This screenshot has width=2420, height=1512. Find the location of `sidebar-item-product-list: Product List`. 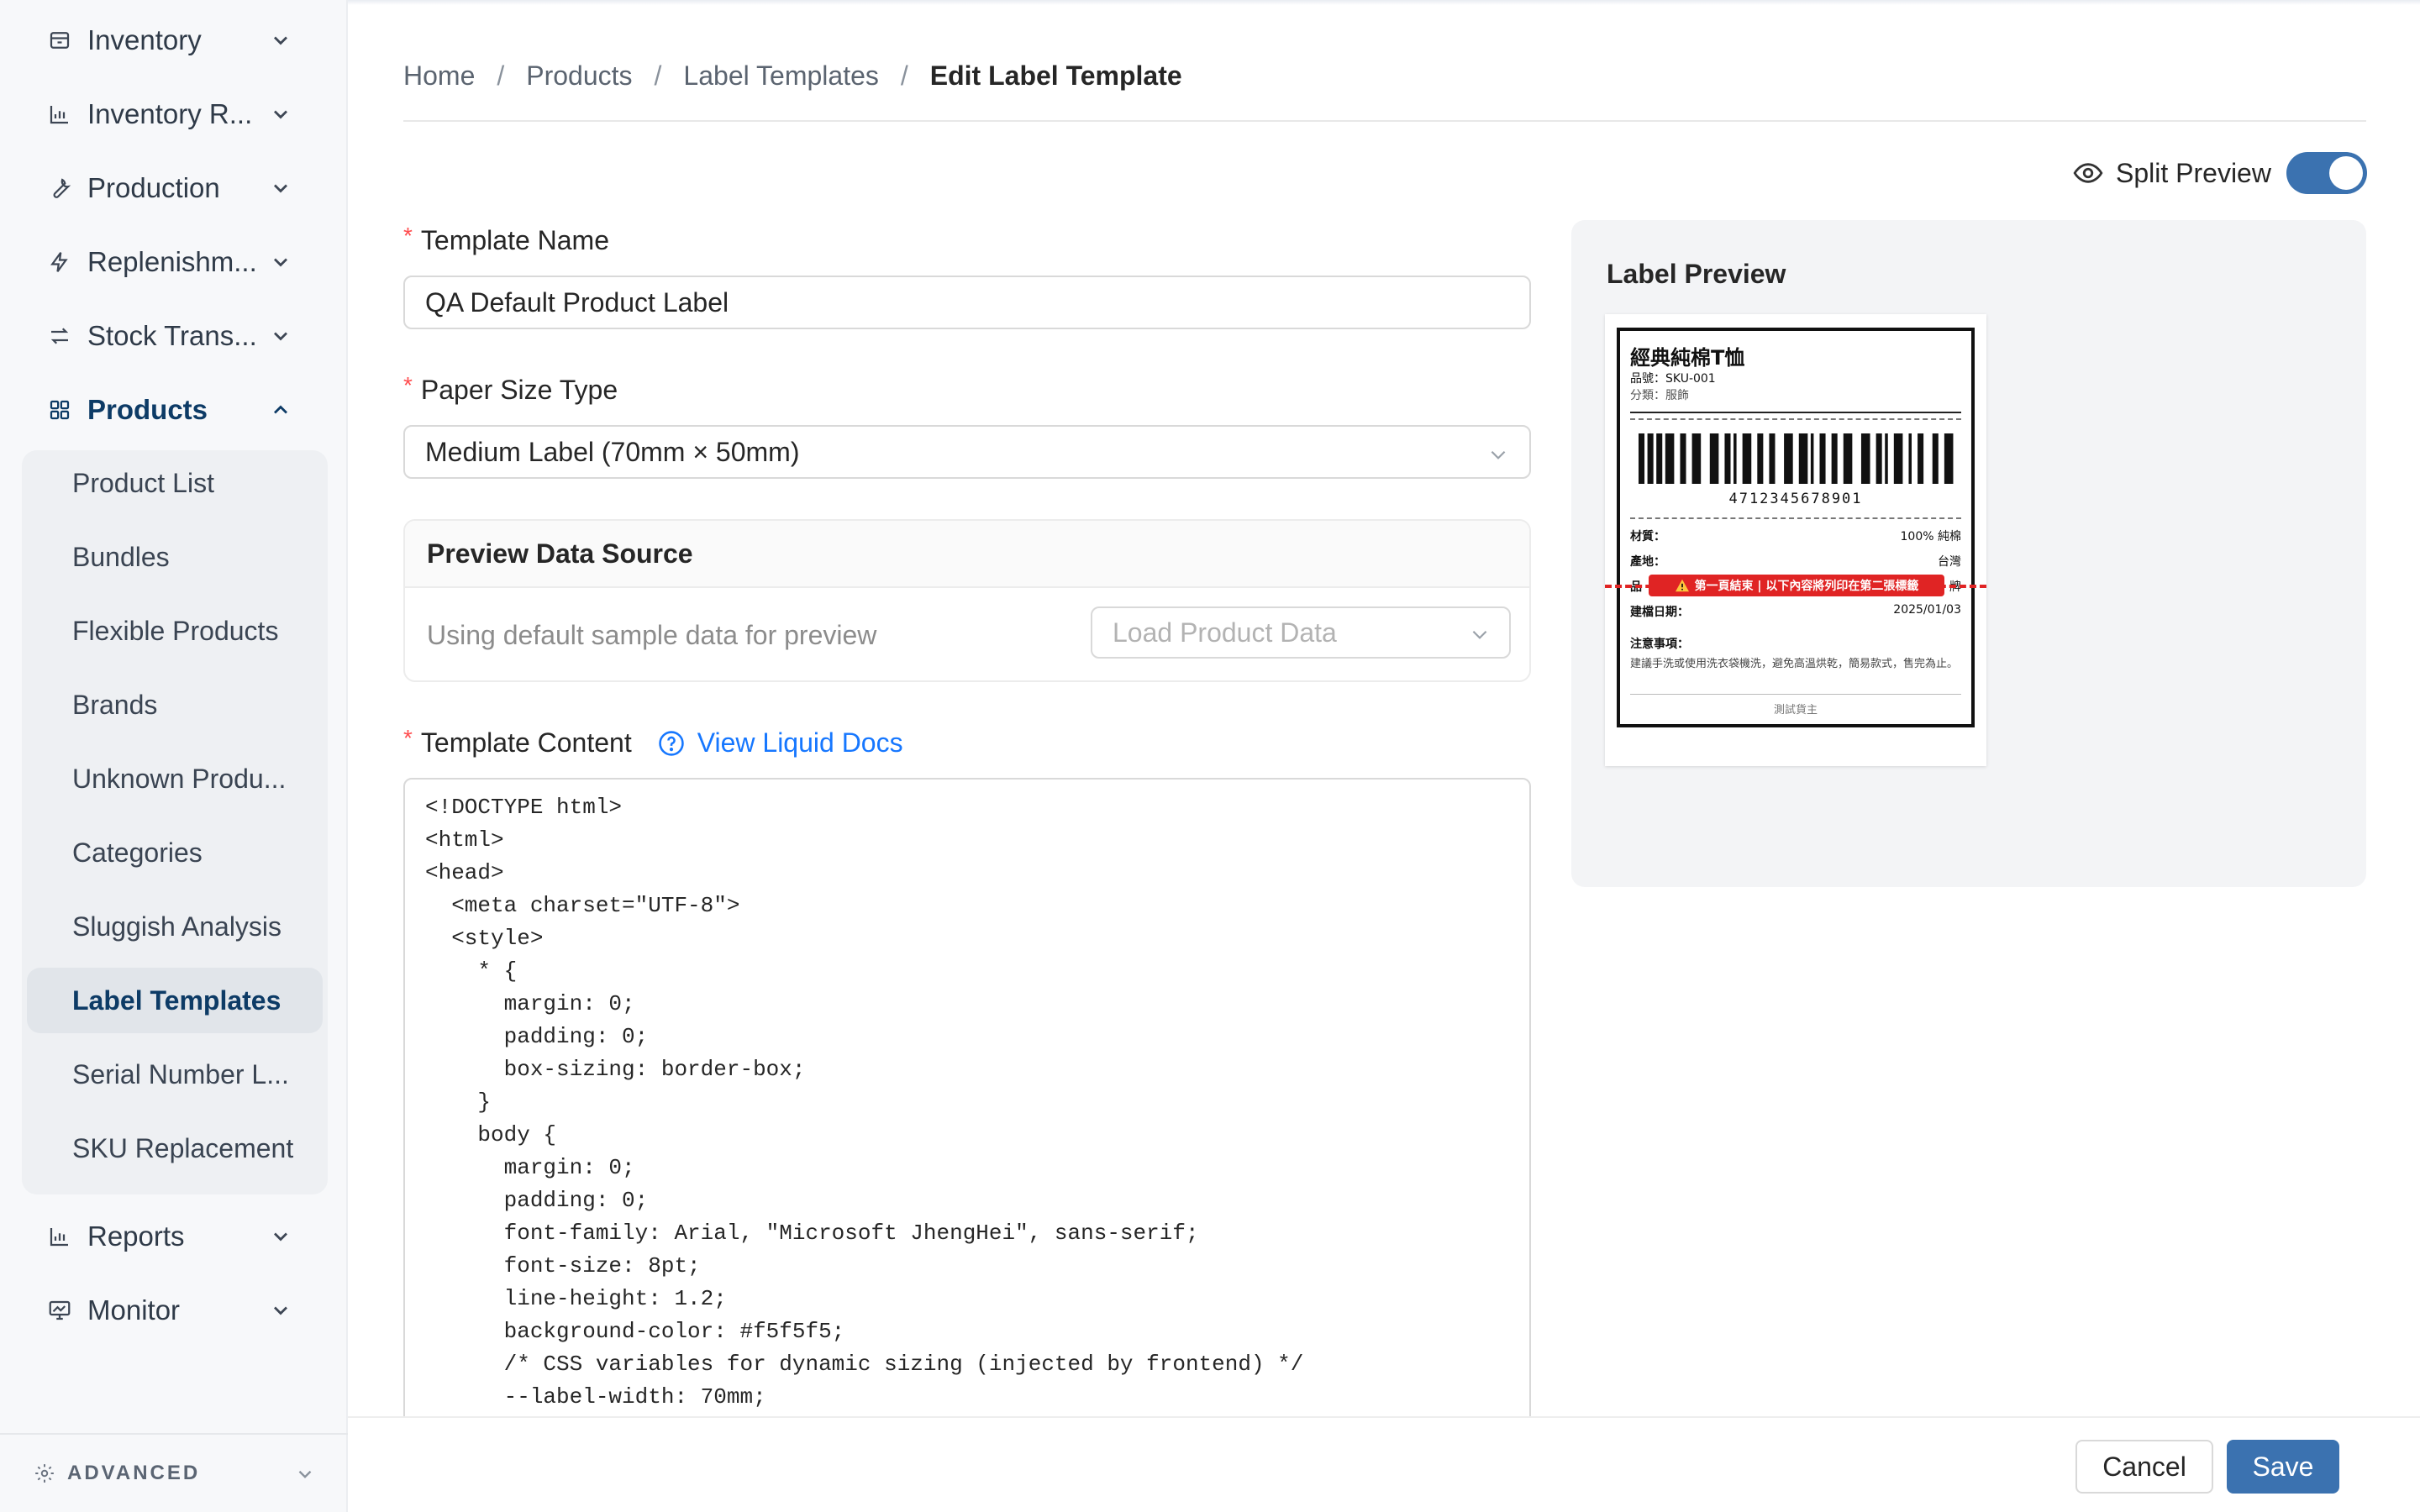

sidebar-item-product-list: Product List is located at coordinates (175, 483).